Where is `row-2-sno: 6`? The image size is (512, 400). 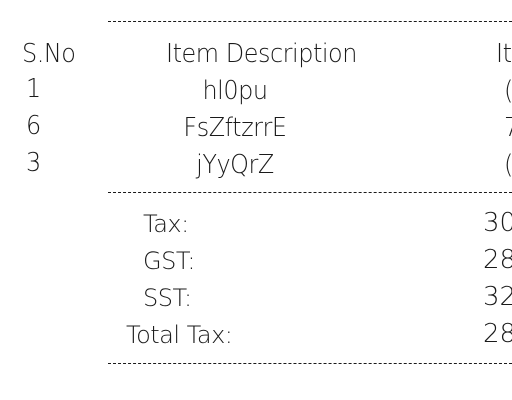
row-2-sno: 6 is located at coordinates (33, 126).